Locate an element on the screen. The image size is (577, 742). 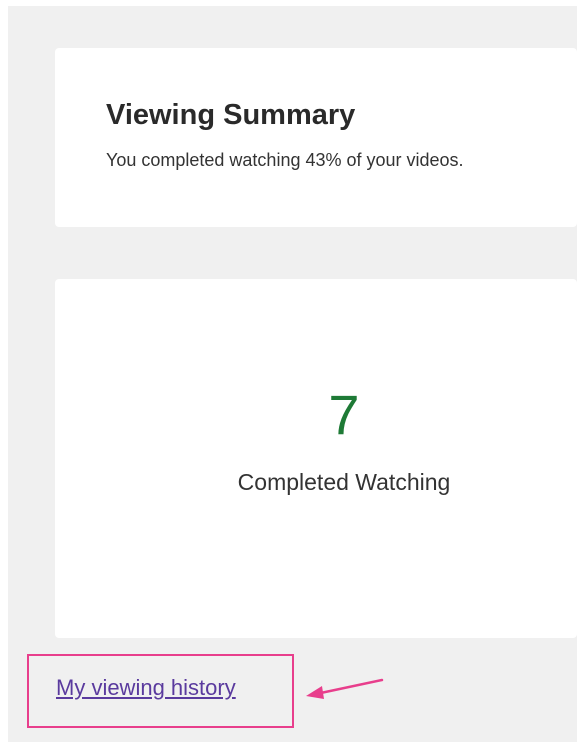
annotation-highlight-box is located at coordinates (160, 691).